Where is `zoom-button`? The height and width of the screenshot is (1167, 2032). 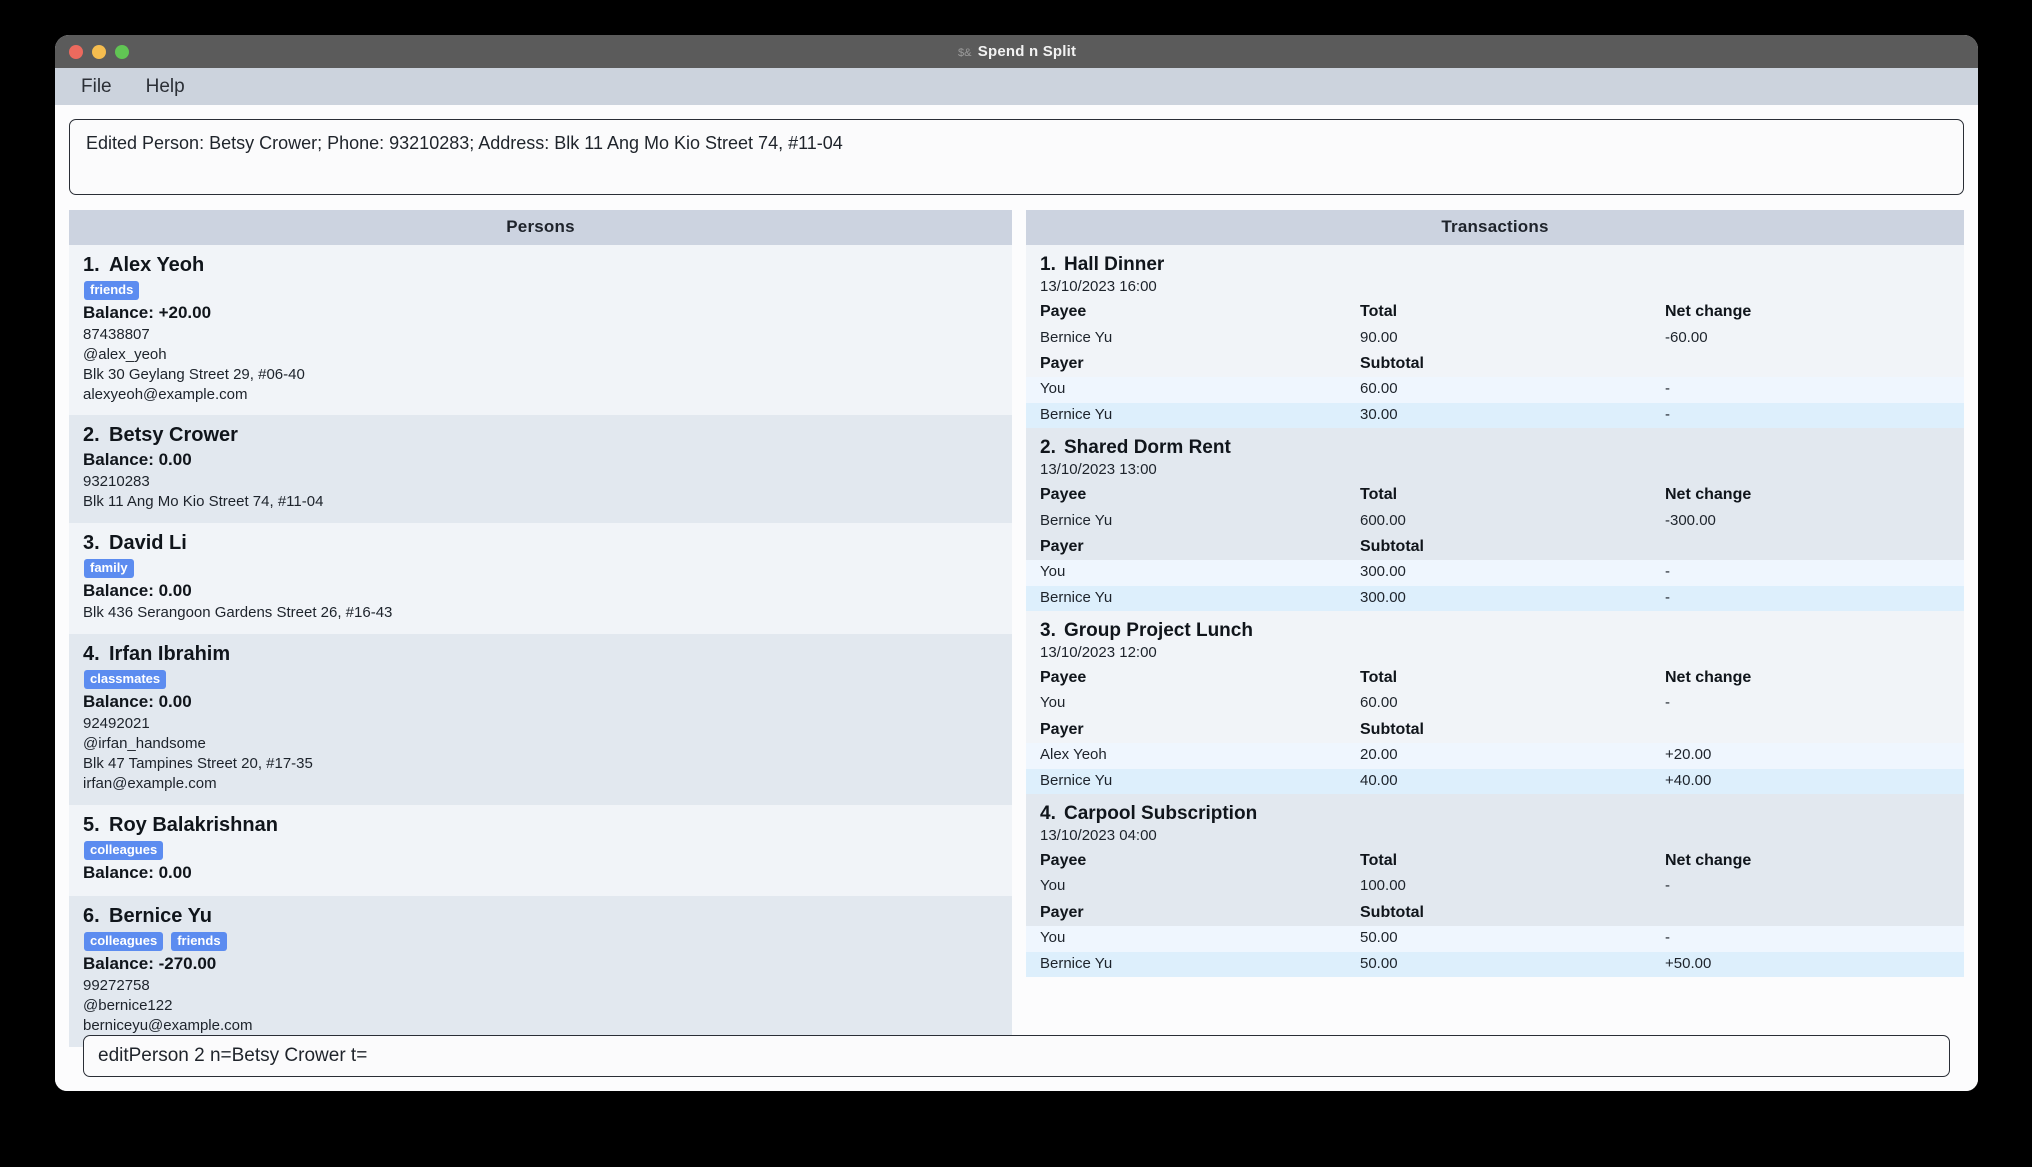 zoom-button is located at coordinates (122, 51).